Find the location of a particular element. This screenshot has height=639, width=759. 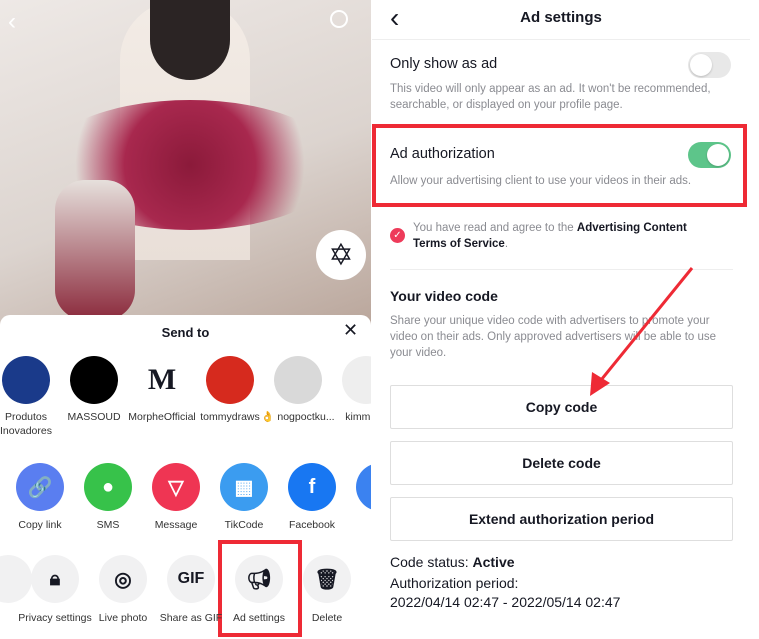

partial-action-button is located at coordinates (16, 579).